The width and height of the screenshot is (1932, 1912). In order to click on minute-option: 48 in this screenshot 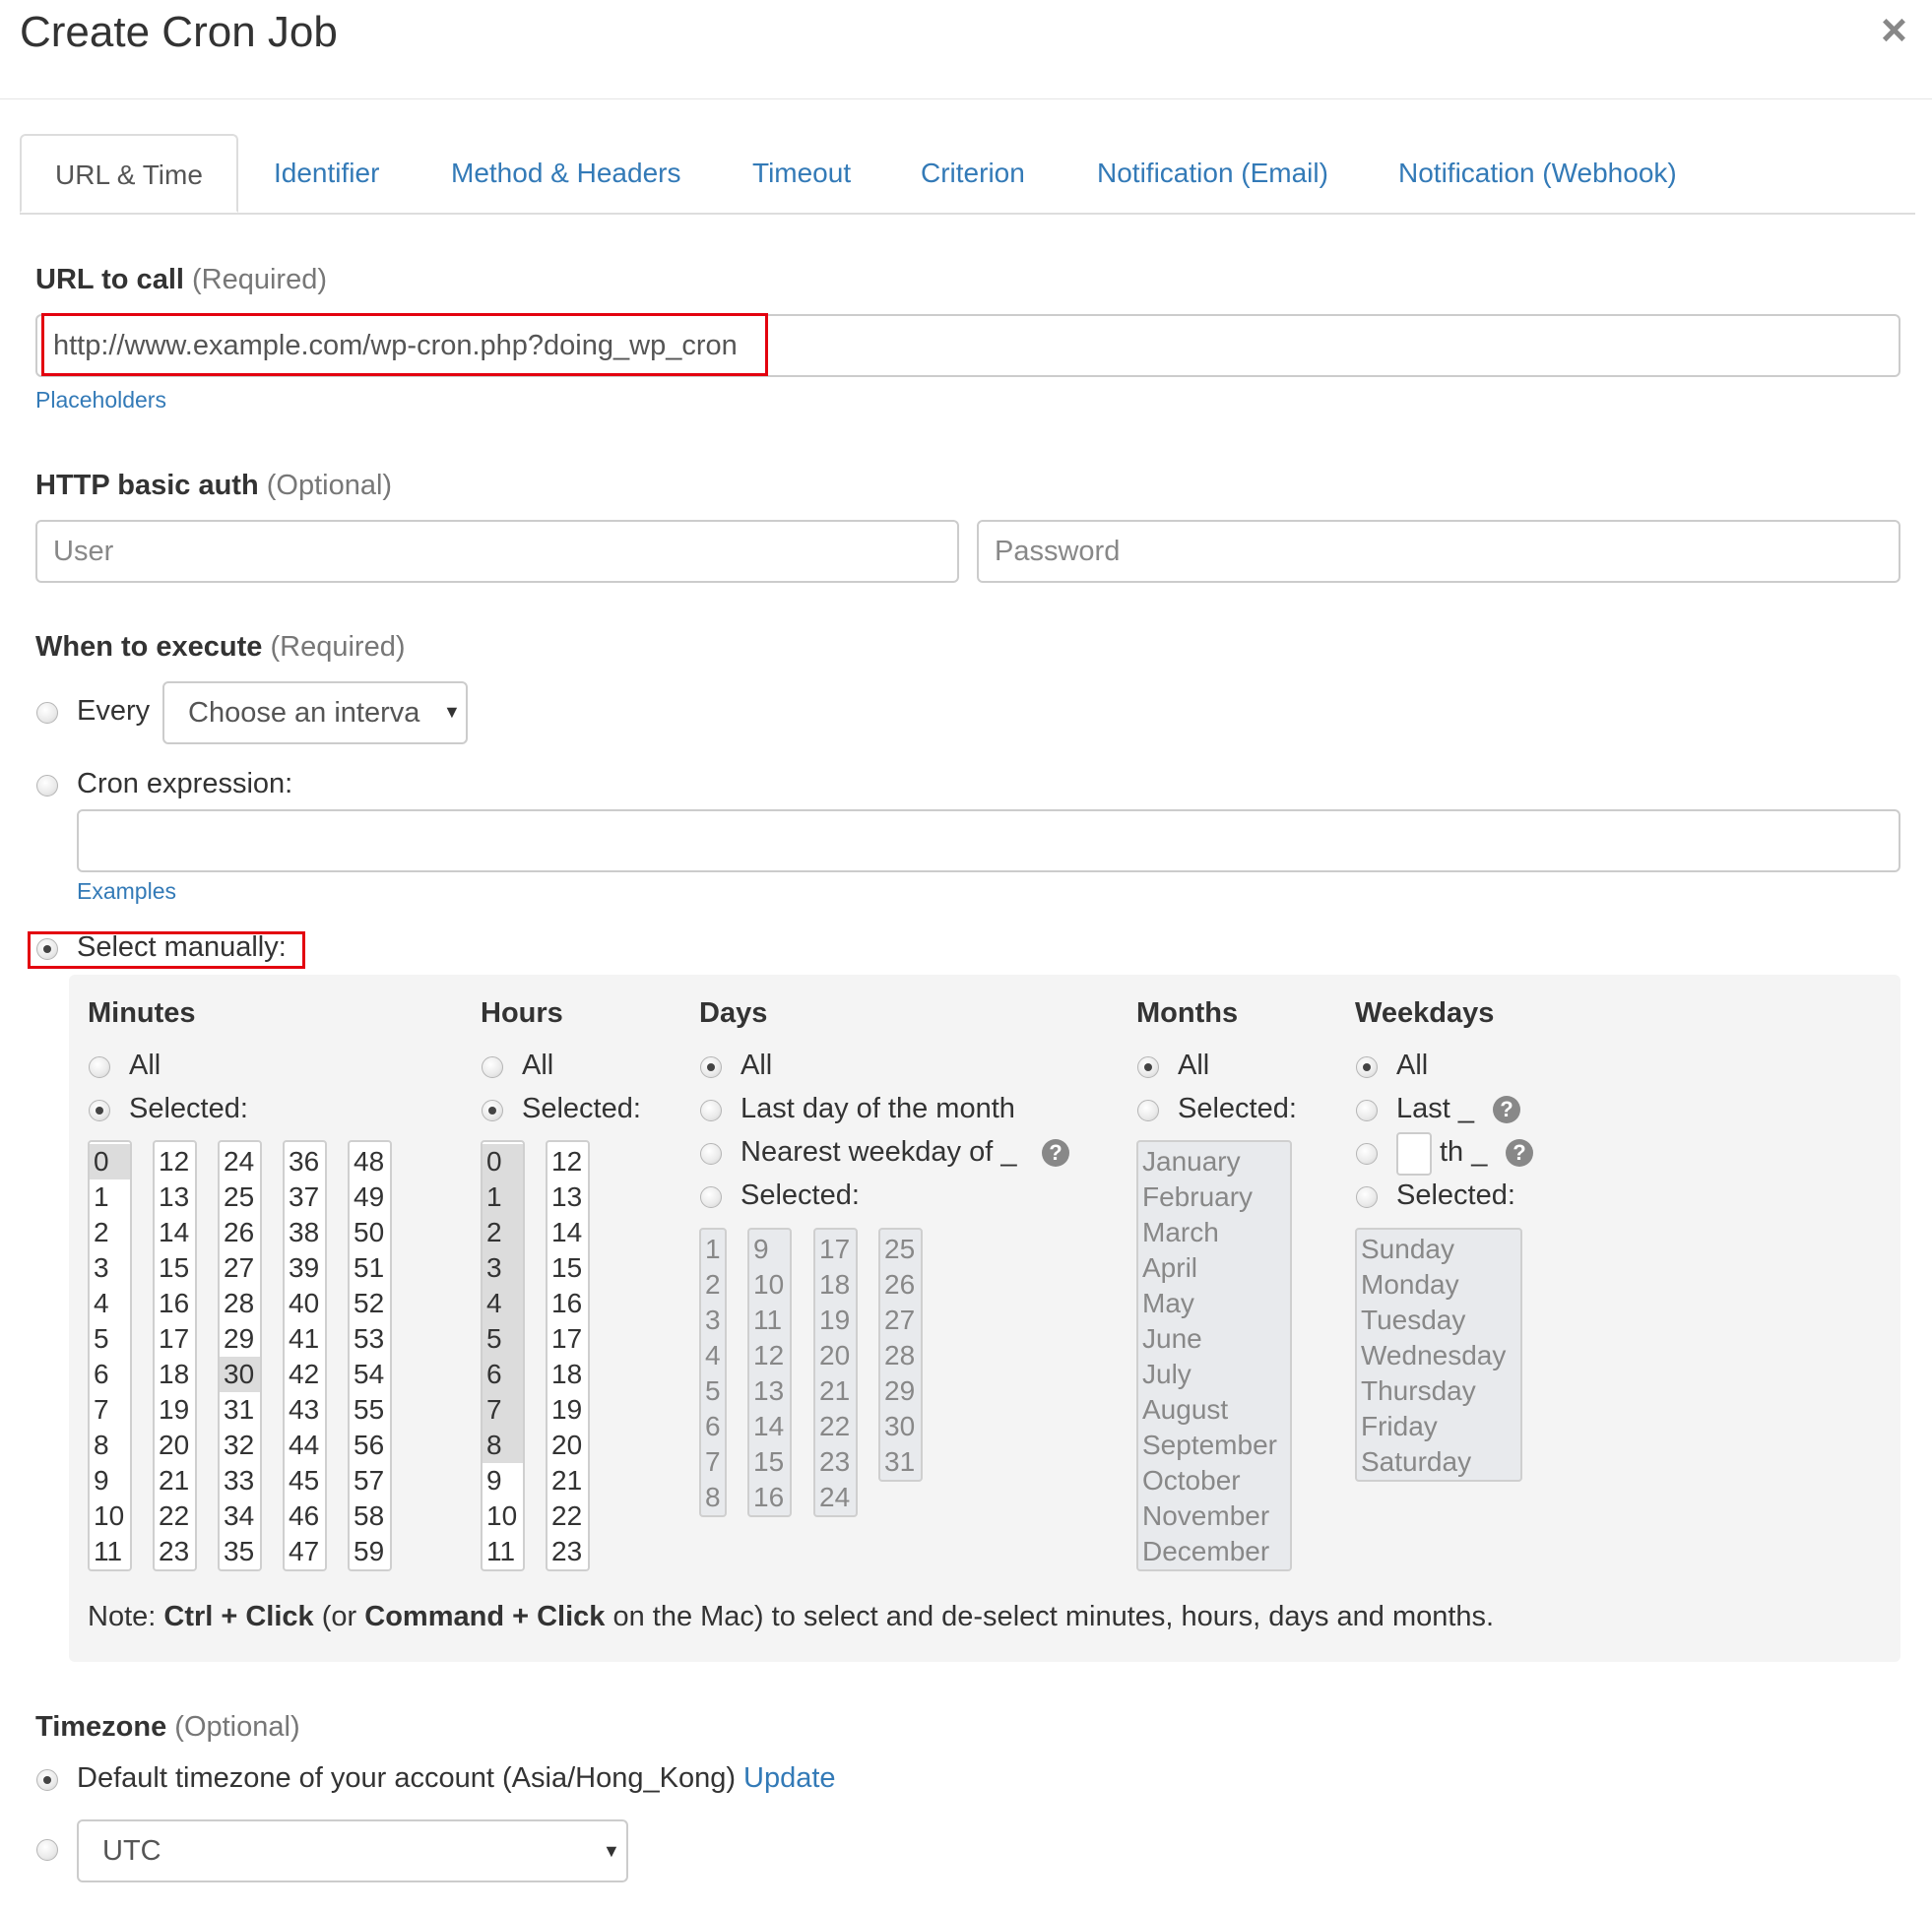, I will do `click(370, 1162)`.